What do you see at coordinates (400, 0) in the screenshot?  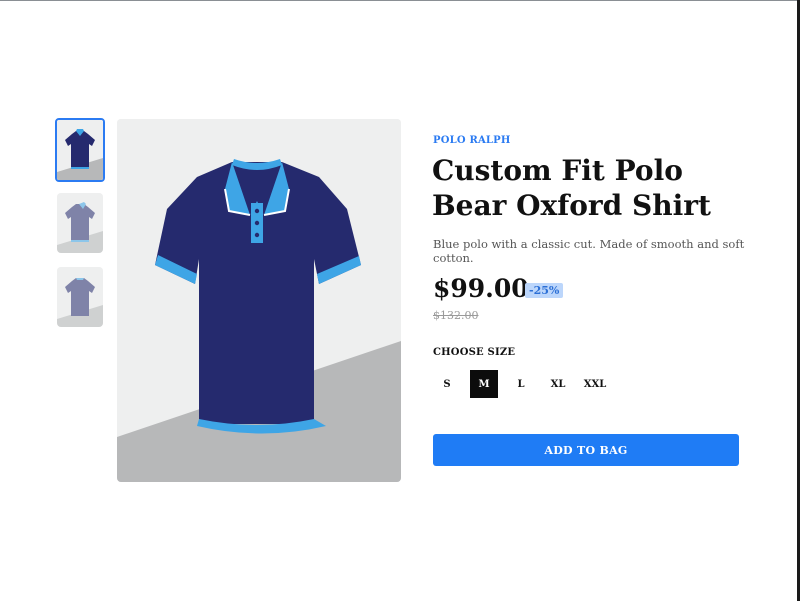 I see `top-border` at bounding box center [400, 0].